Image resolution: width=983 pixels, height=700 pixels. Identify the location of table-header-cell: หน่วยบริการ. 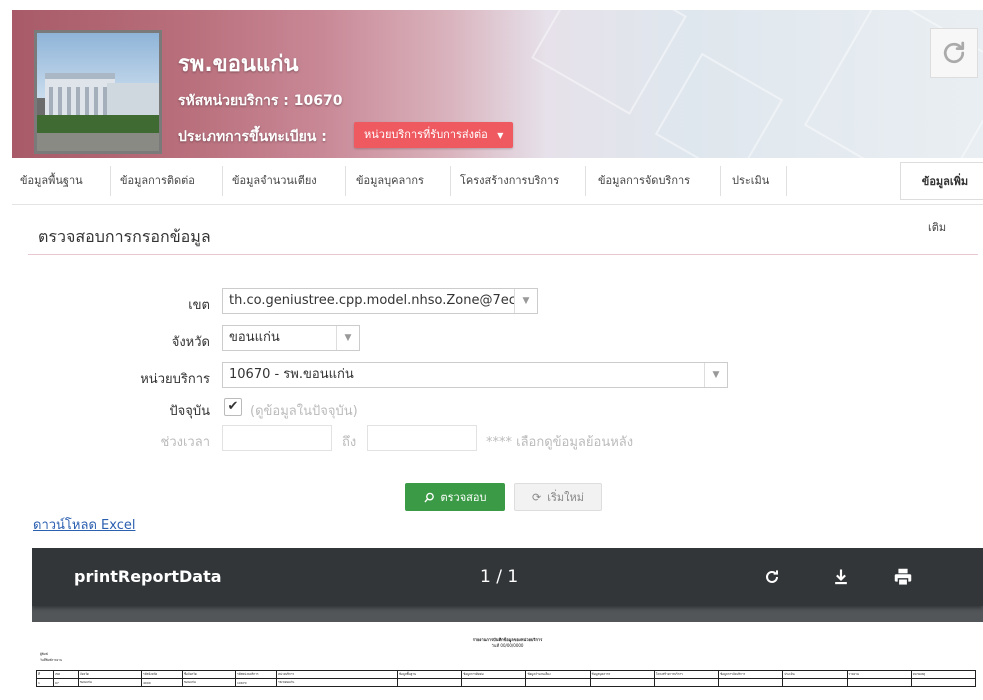
(337, 674).